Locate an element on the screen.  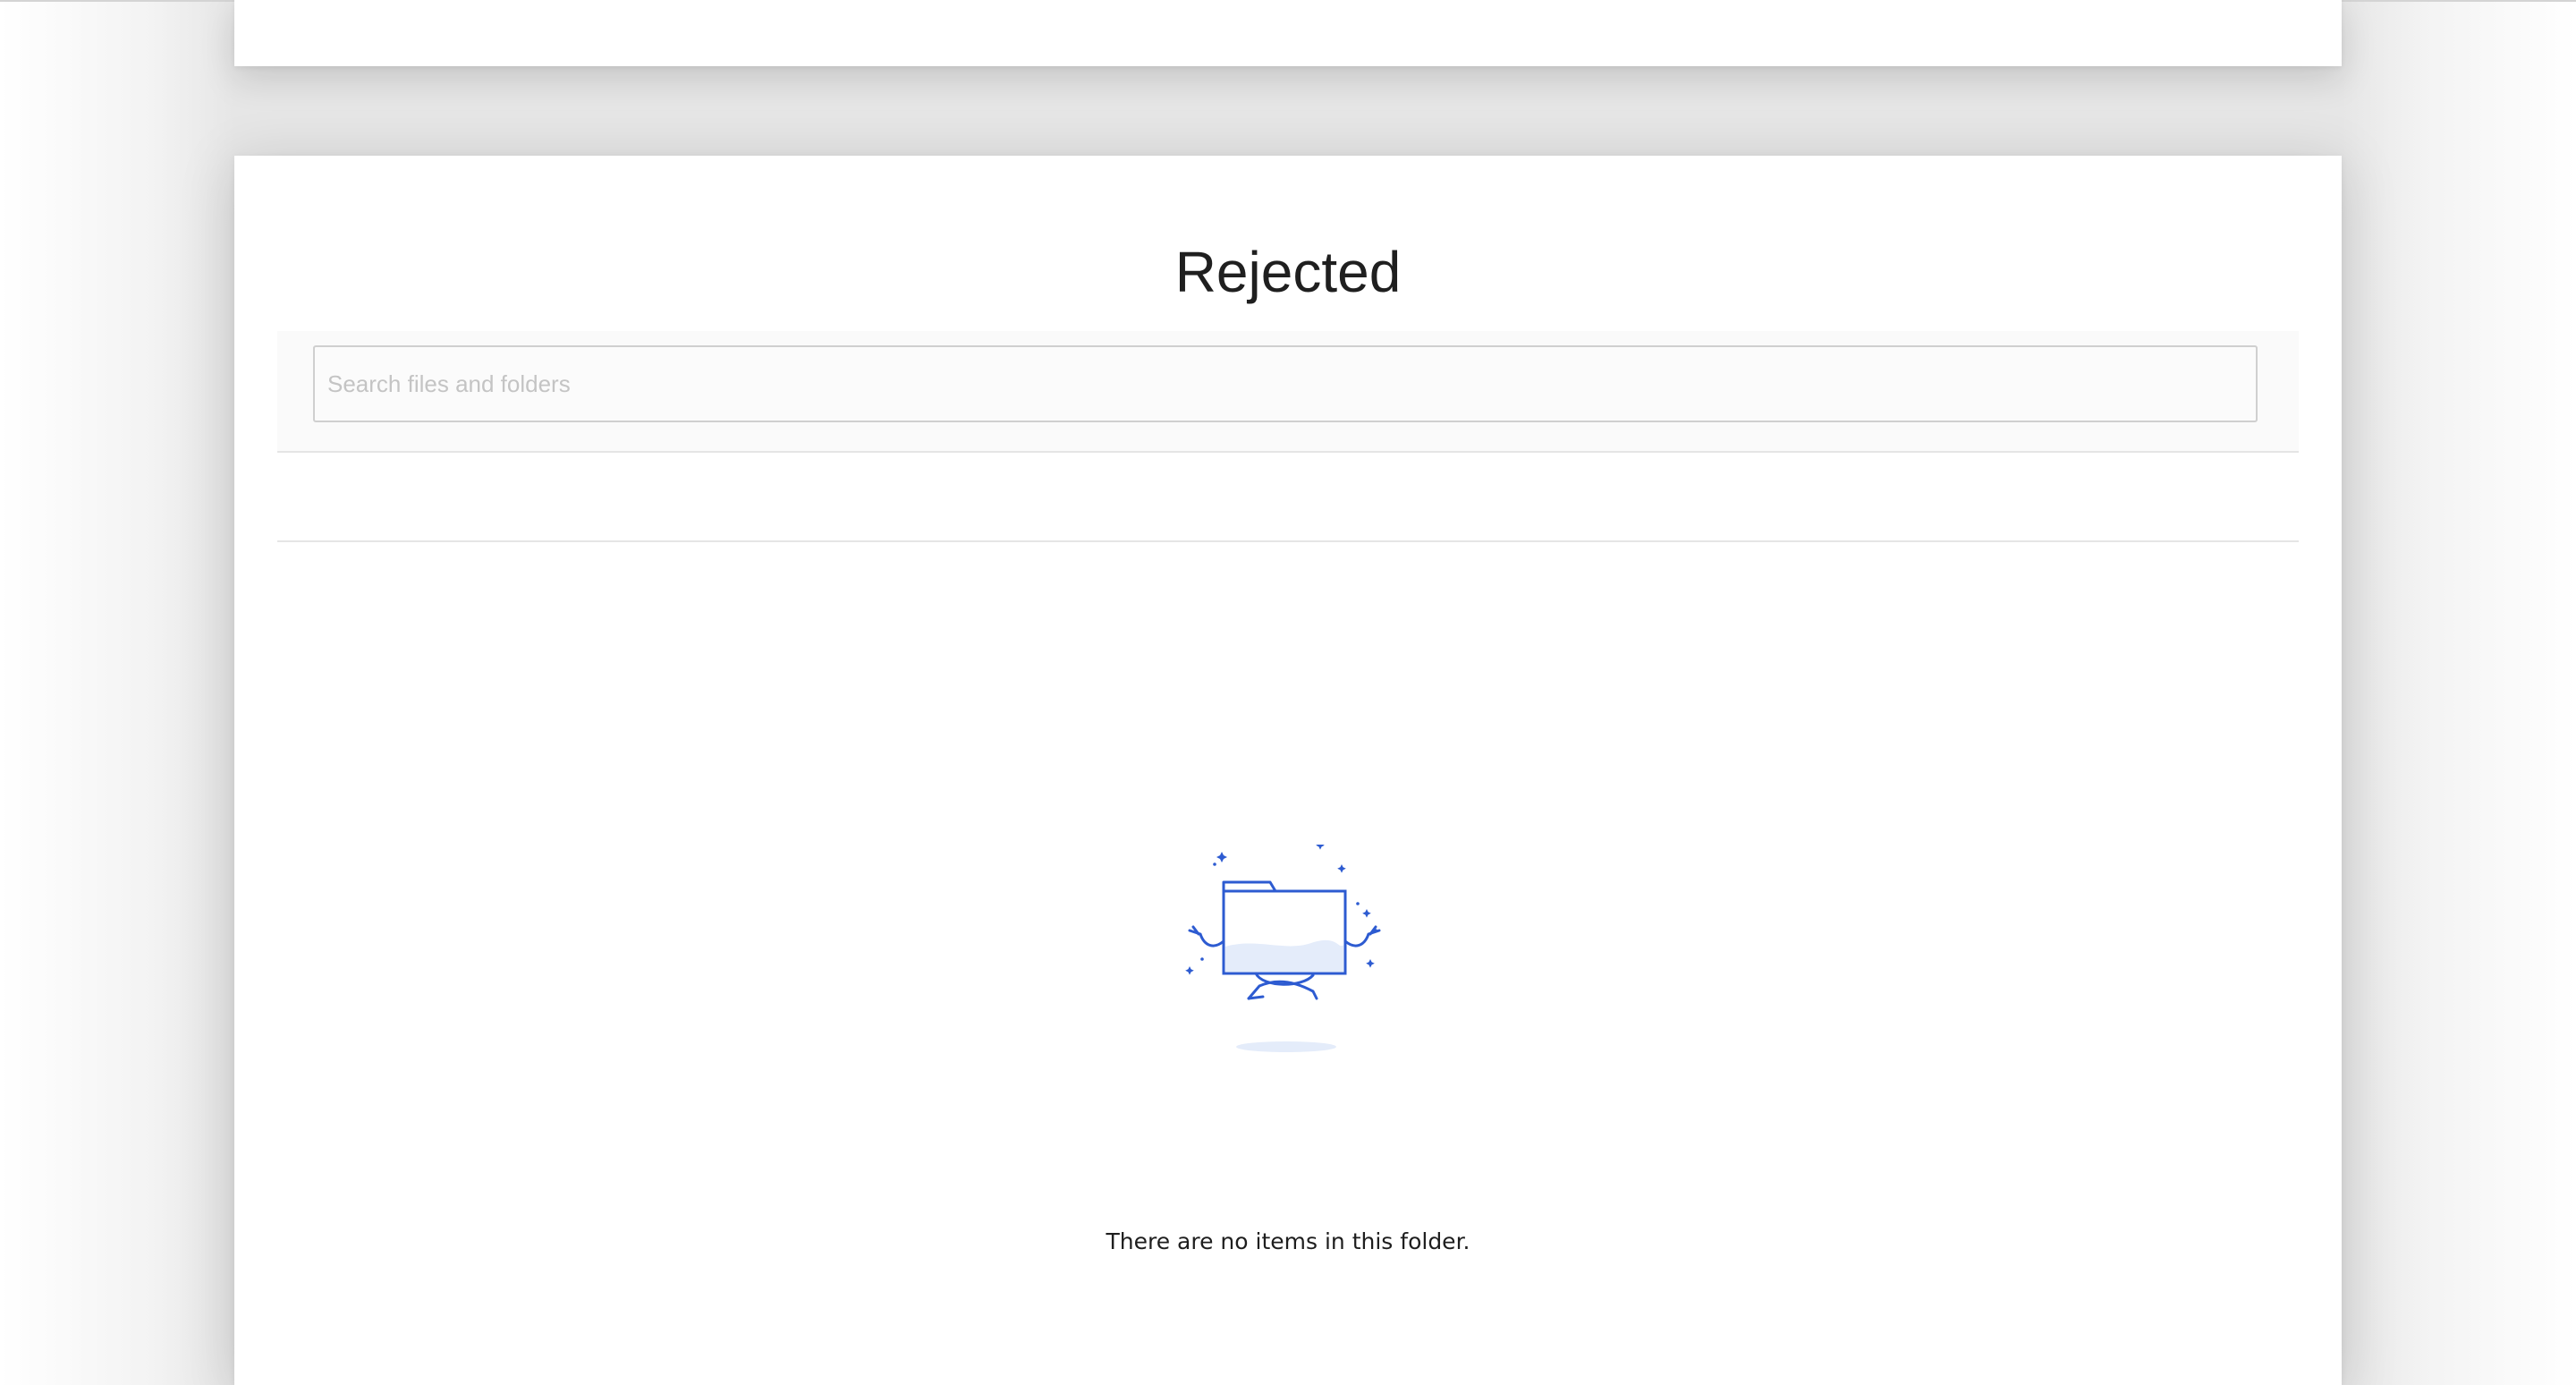
file-list-header is located at coordinates (1288, 497).